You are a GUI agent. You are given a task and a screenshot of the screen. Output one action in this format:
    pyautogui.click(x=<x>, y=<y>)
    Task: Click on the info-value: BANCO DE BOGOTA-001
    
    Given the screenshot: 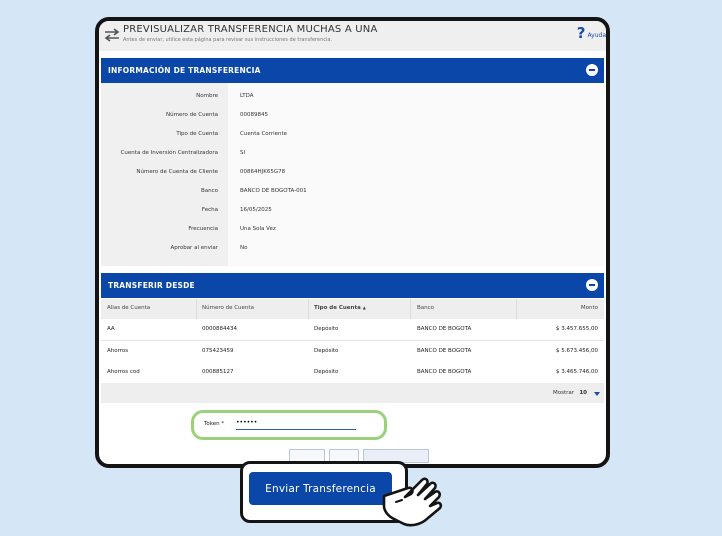 What is the action you would take?
    pyautogui.click(x=273, y=191)
    